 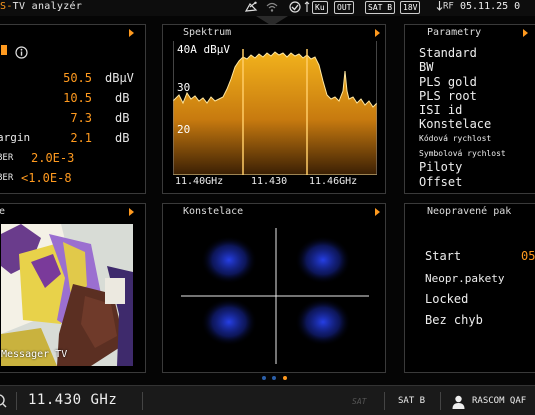 What do you see at coordinates (2, 211) in the screenshot?
I see `video-title: e` at bounding box center [2, 211].